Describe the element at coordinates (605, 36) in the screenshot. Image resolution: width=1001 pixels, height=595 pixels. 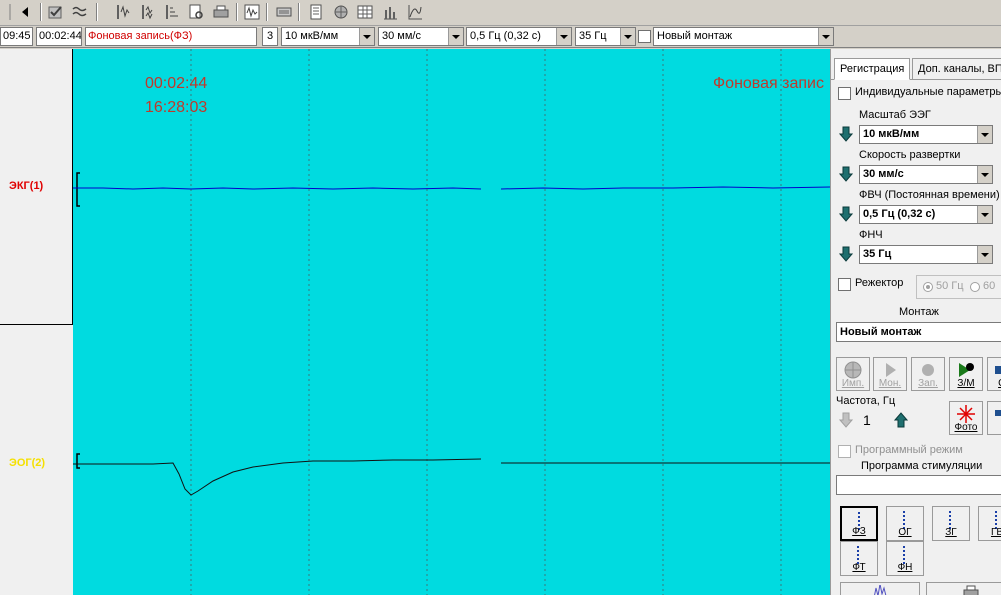
I see `lpf-select: 35 Гц` at that location.